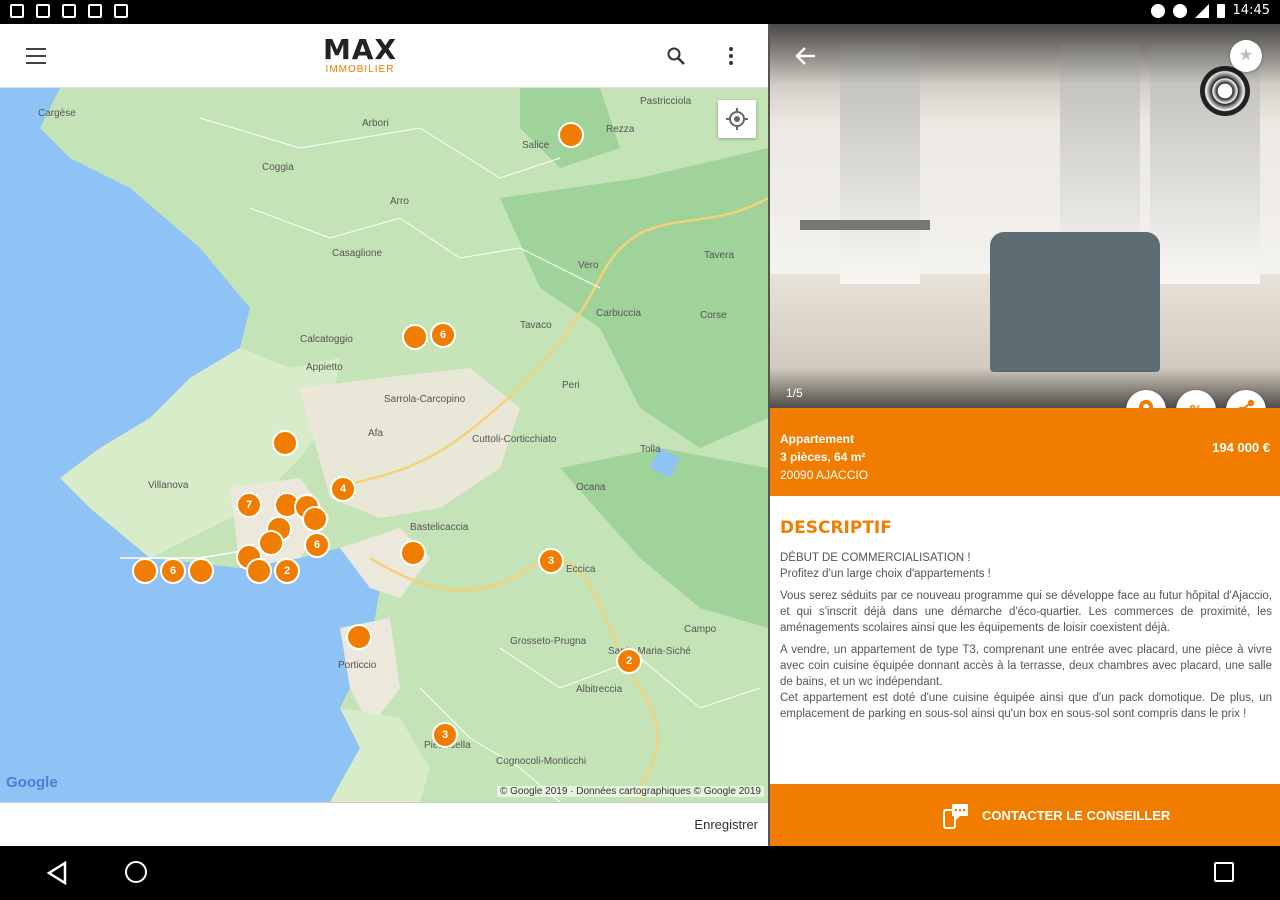 The height and width of the screenshot is (900, 1280). Describe the element at coordinates (399, 201) in the screenshot. I see `place-label: Arro` at that location.